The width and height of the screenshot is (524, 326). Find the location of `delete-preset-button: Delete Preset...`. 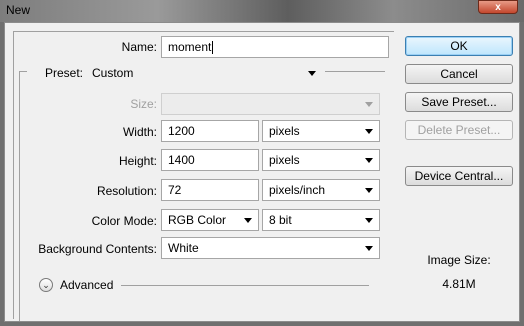

delete-preset-button: Delete Preset... is located at coordinates (459, 130).